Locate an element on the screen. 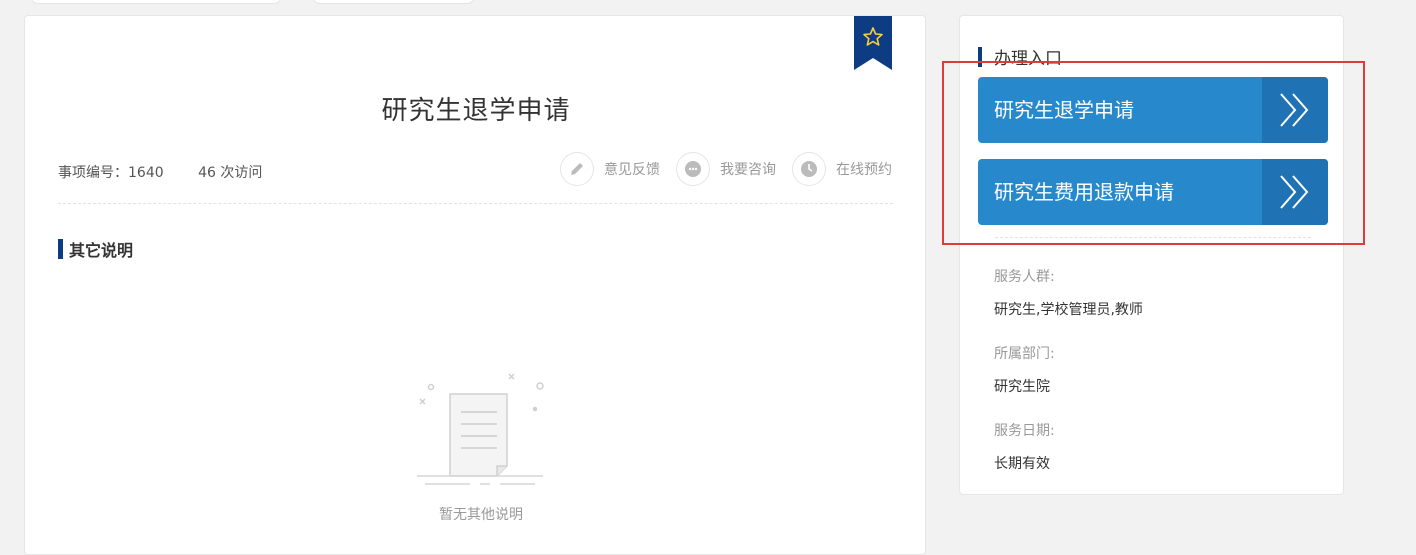 The image size is (1416, 555). empty-document-icon is located at coordinates (480, 429).